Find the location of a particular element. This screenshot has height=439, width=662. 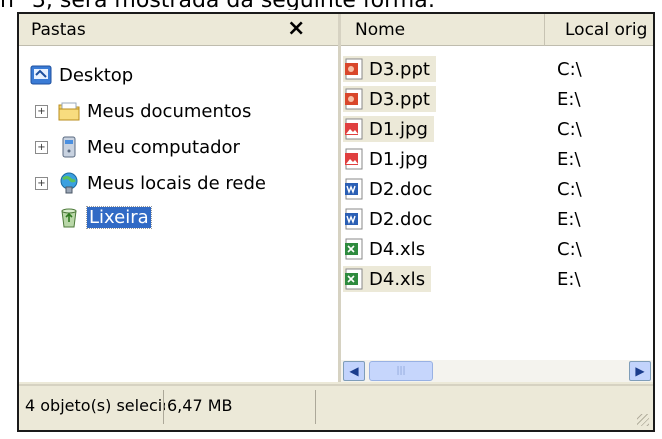

computer-icon is located at coordinates (69, 147).